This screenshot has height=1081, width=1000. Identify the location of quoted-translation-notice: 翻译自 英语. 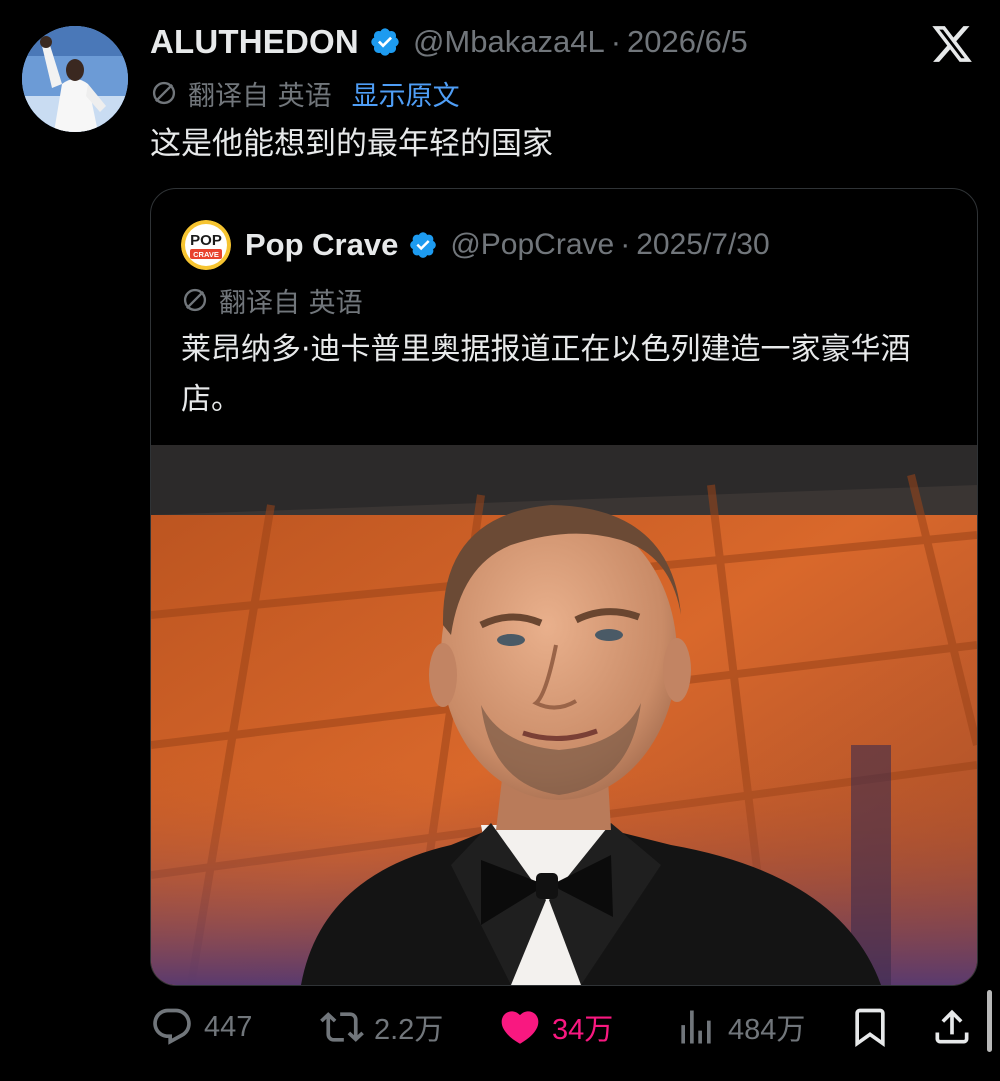
(272, 300).